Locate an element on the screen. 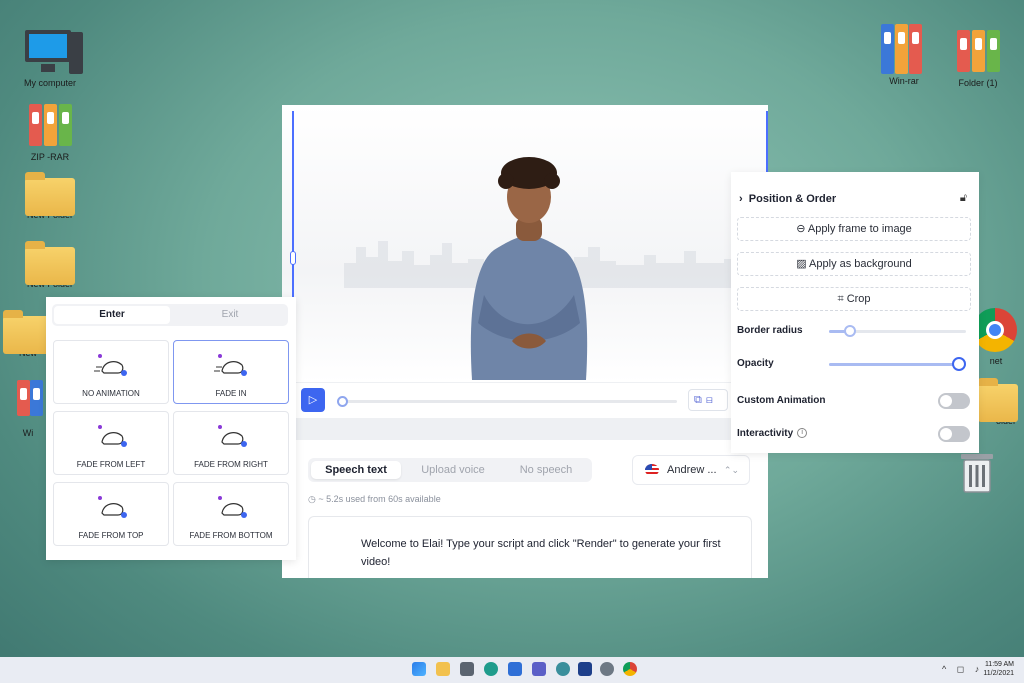 The width and height of the screenshot is (1024, 683). anim-option-no-animation: NO ANIMATION is located at coordinates (111, 372).